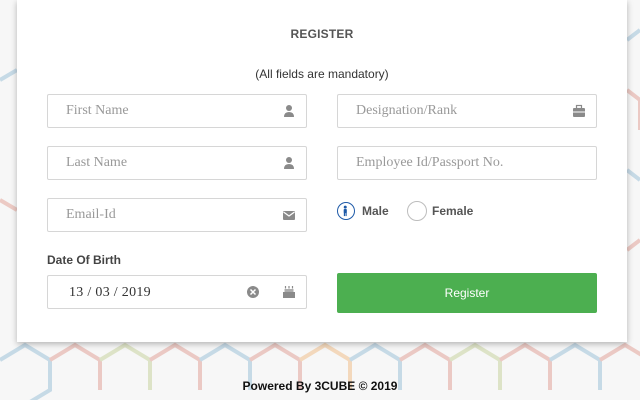 The height and width of the screenshot is (400, 640). What do you see at coordinates (322, 34) in the screenshot?
I see `form-title: REGISTER` at bounding box center [322, 34].